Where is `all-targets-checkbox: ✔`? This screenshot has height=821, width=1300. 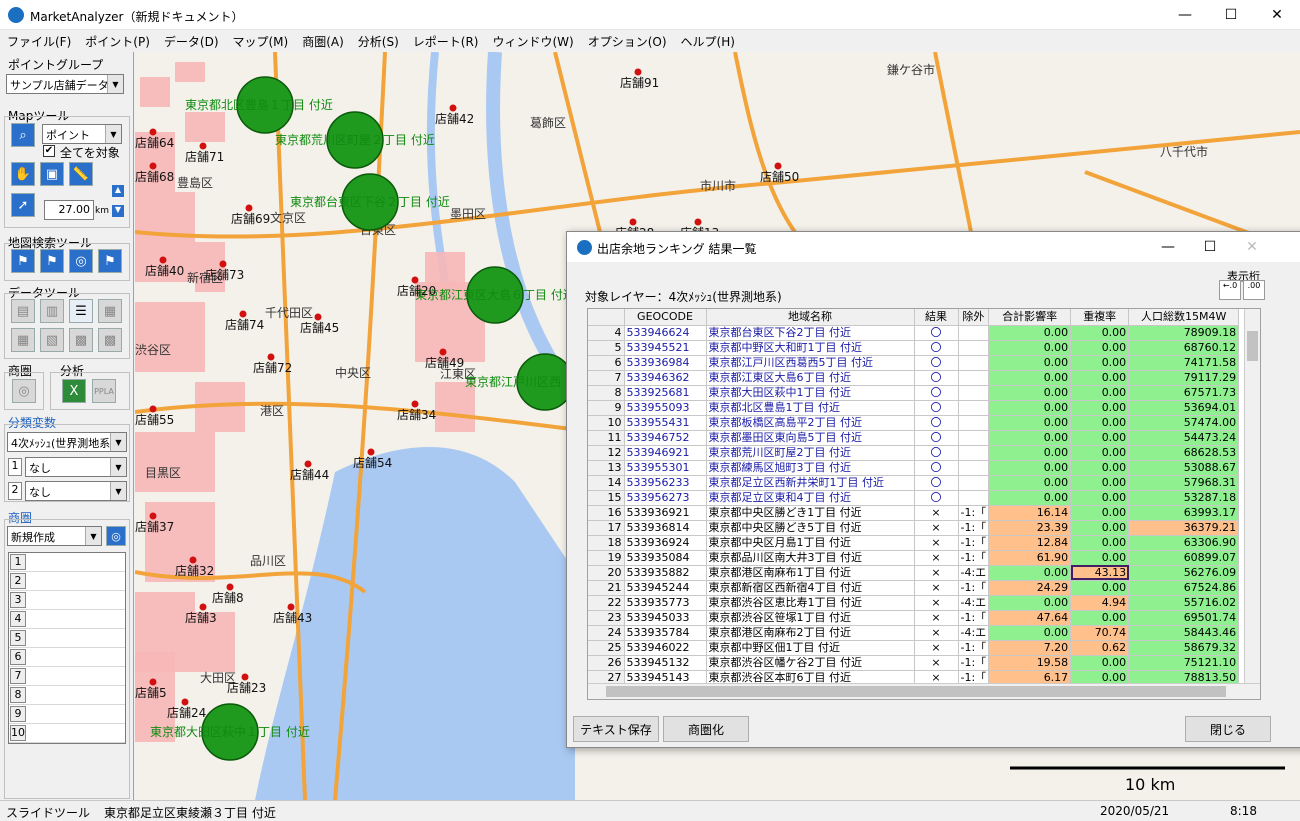
all-targets-checkbox: ✔ is located at coordinates (49, 151).